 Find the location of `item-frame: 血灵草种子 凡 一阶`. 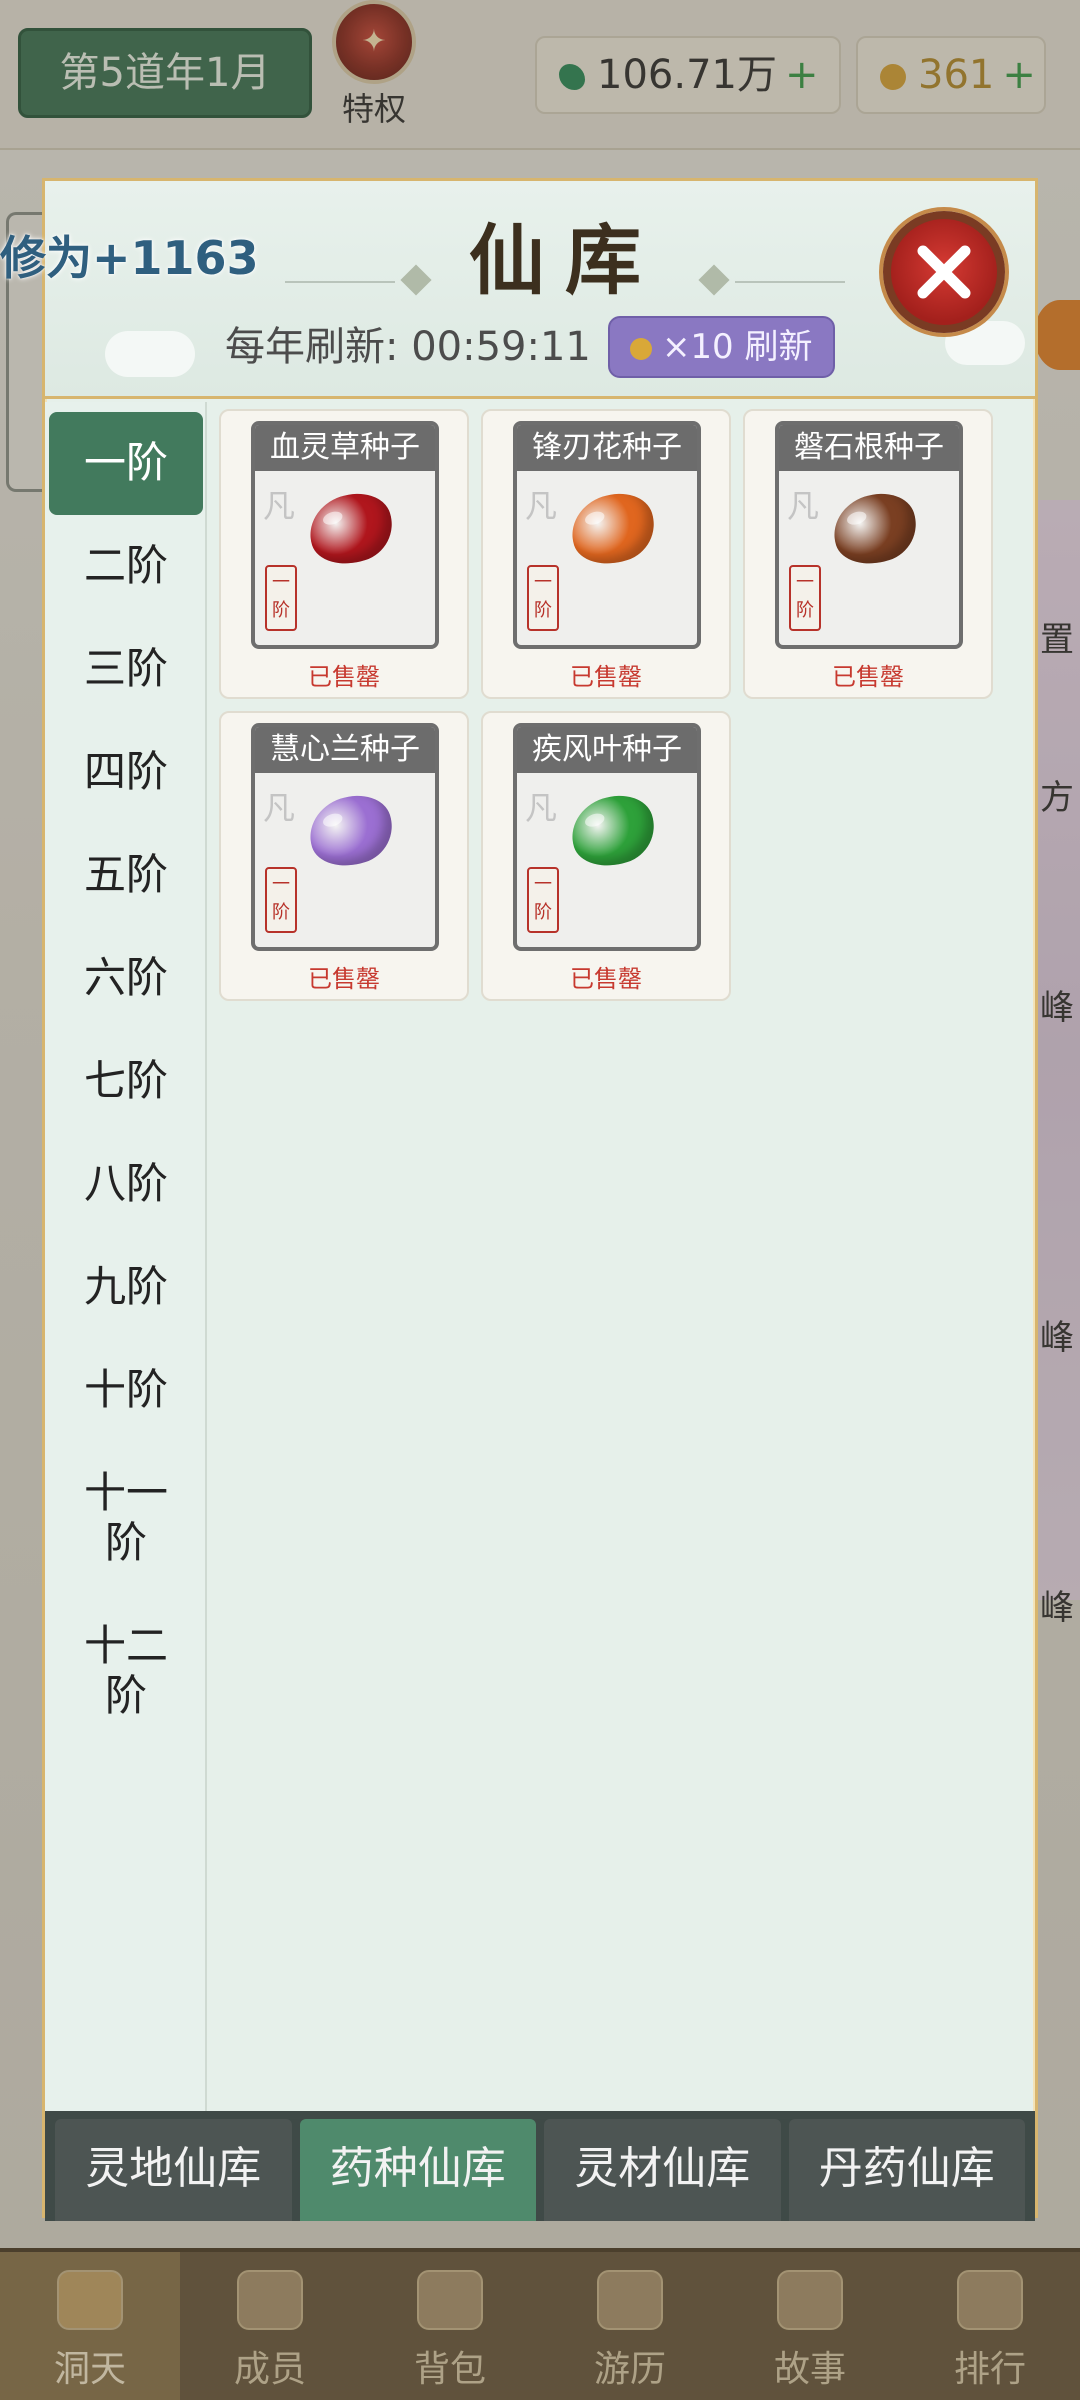

item-frame: 血灵草种子 凡 一阶 is located at coordinates (345, 535).